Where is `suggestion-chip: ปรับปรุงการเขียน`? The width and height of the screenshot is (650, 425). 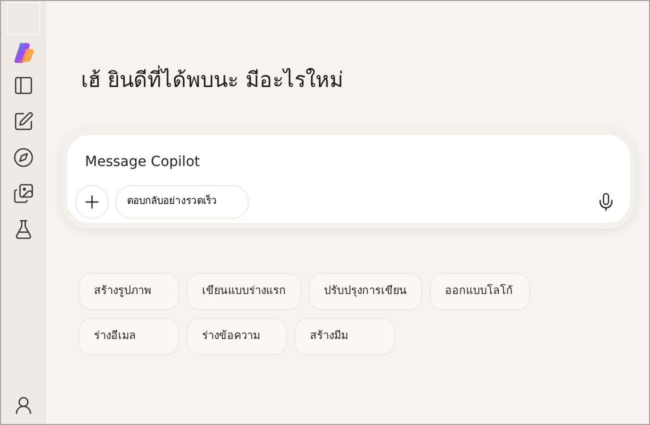 suggestion-chip: ปรับปรุงการเขียน is located at coordinates (365, 291).